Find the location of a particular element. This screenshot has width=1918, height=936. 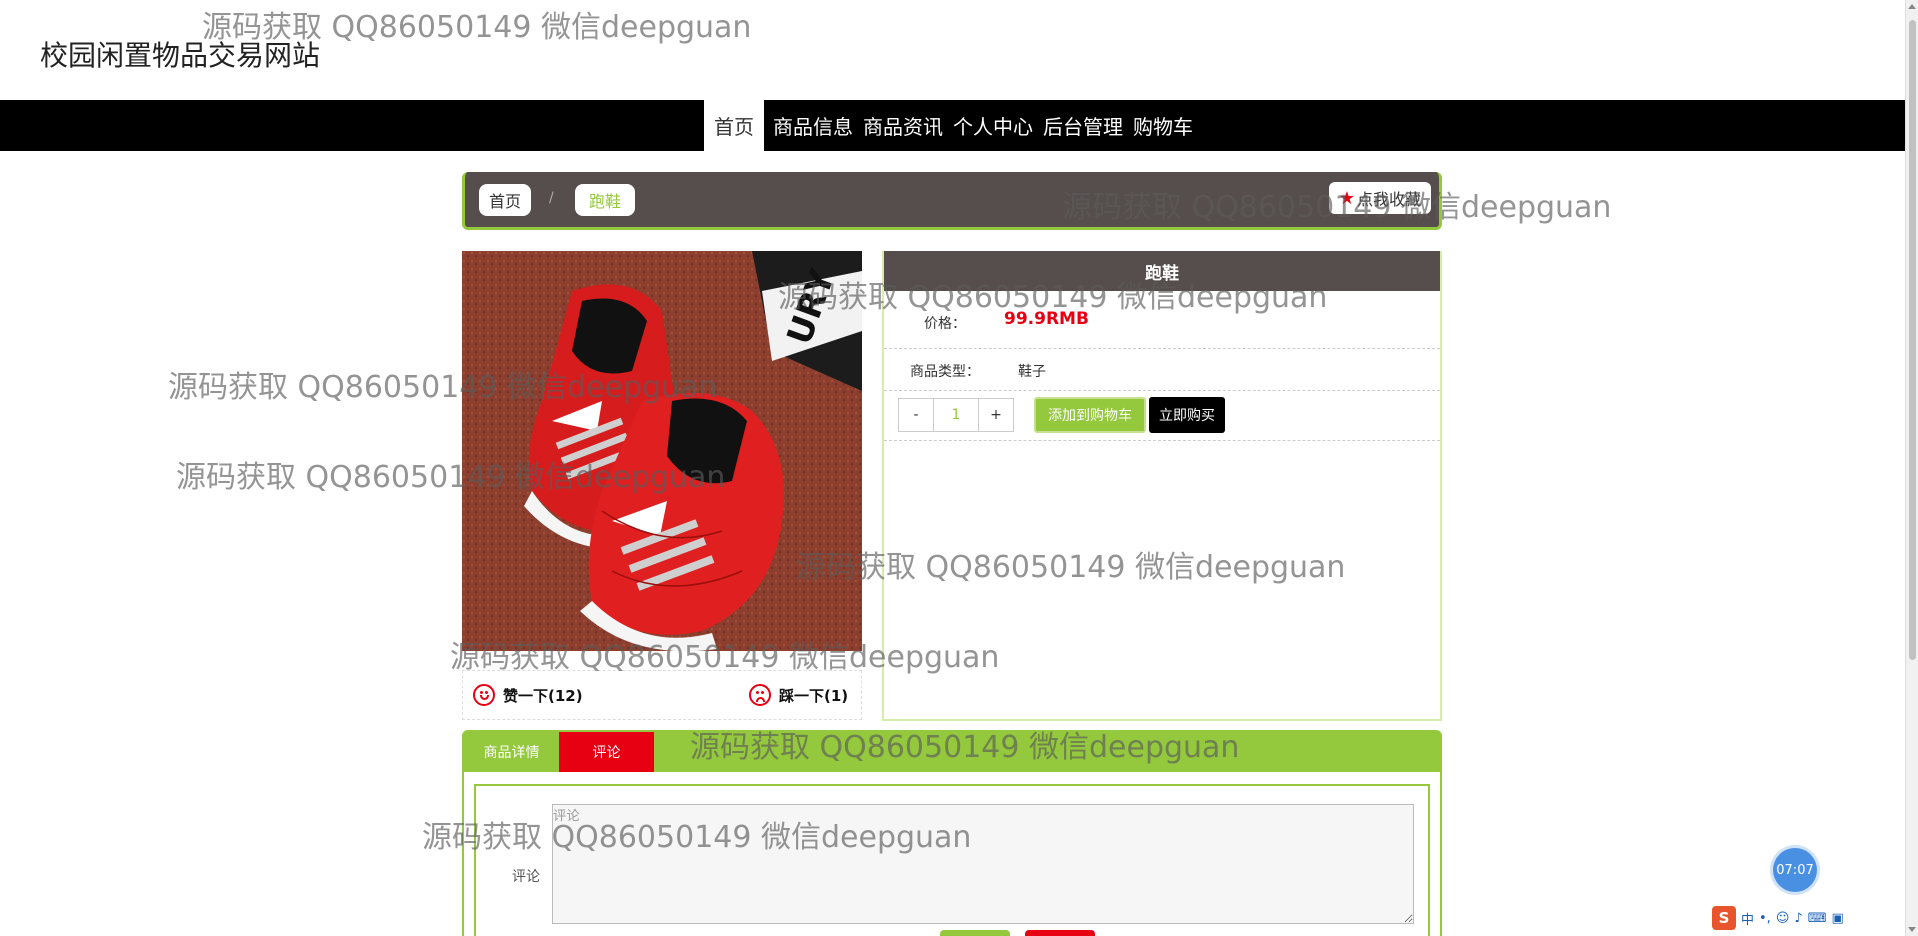

main-nav: 首页 商品信息 商品资讯 个人中心 后台管理 购物车 is located at coordinates (951, 125).